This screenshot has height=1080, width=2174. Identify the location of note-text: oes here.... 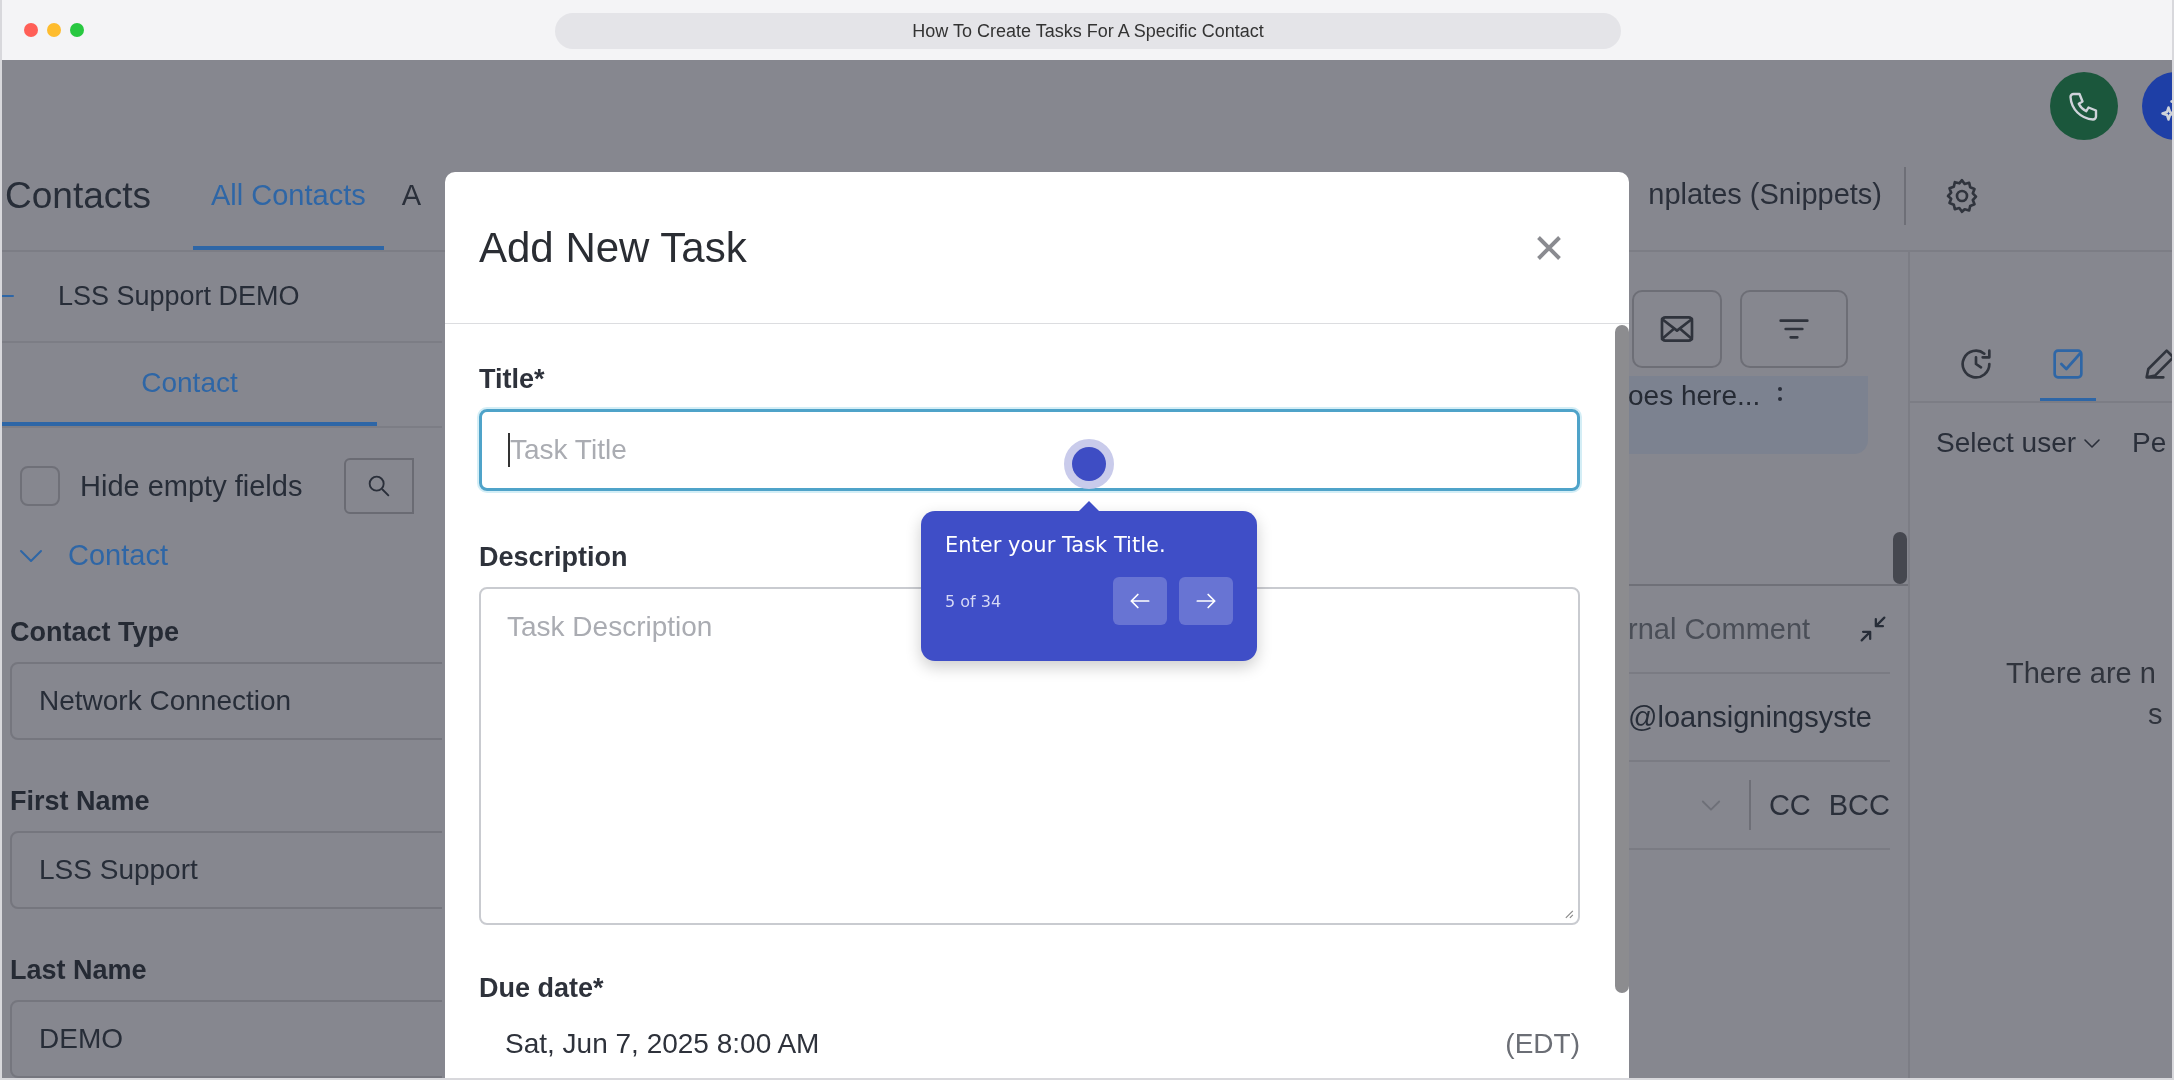
(1694, 396).